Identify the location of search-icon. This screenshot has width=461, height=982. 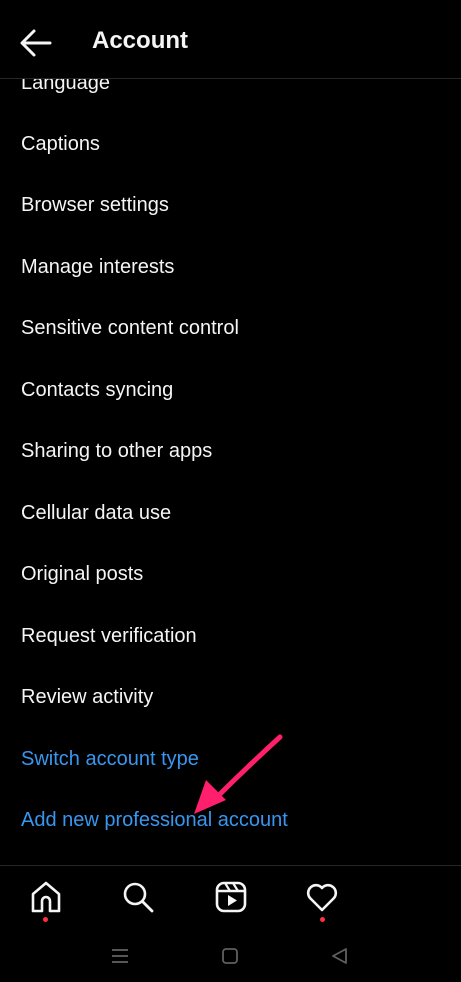
(138, 897).